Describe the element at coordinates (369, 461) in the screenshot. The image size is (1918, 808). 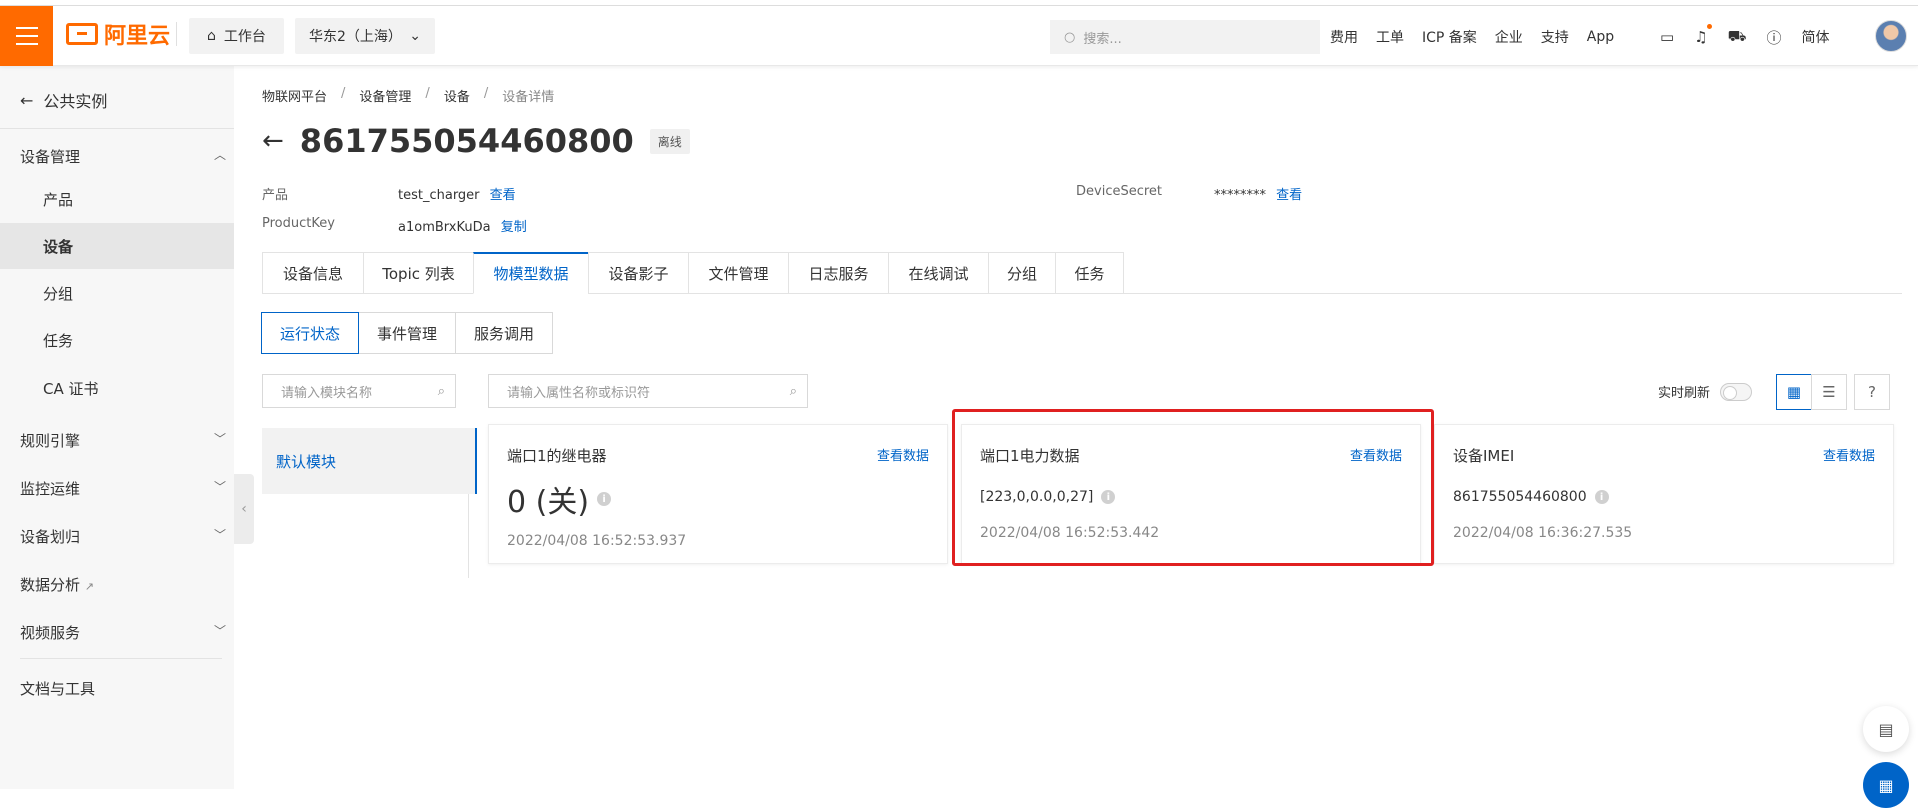
I see `module-item-default: 默认模块` at that location.